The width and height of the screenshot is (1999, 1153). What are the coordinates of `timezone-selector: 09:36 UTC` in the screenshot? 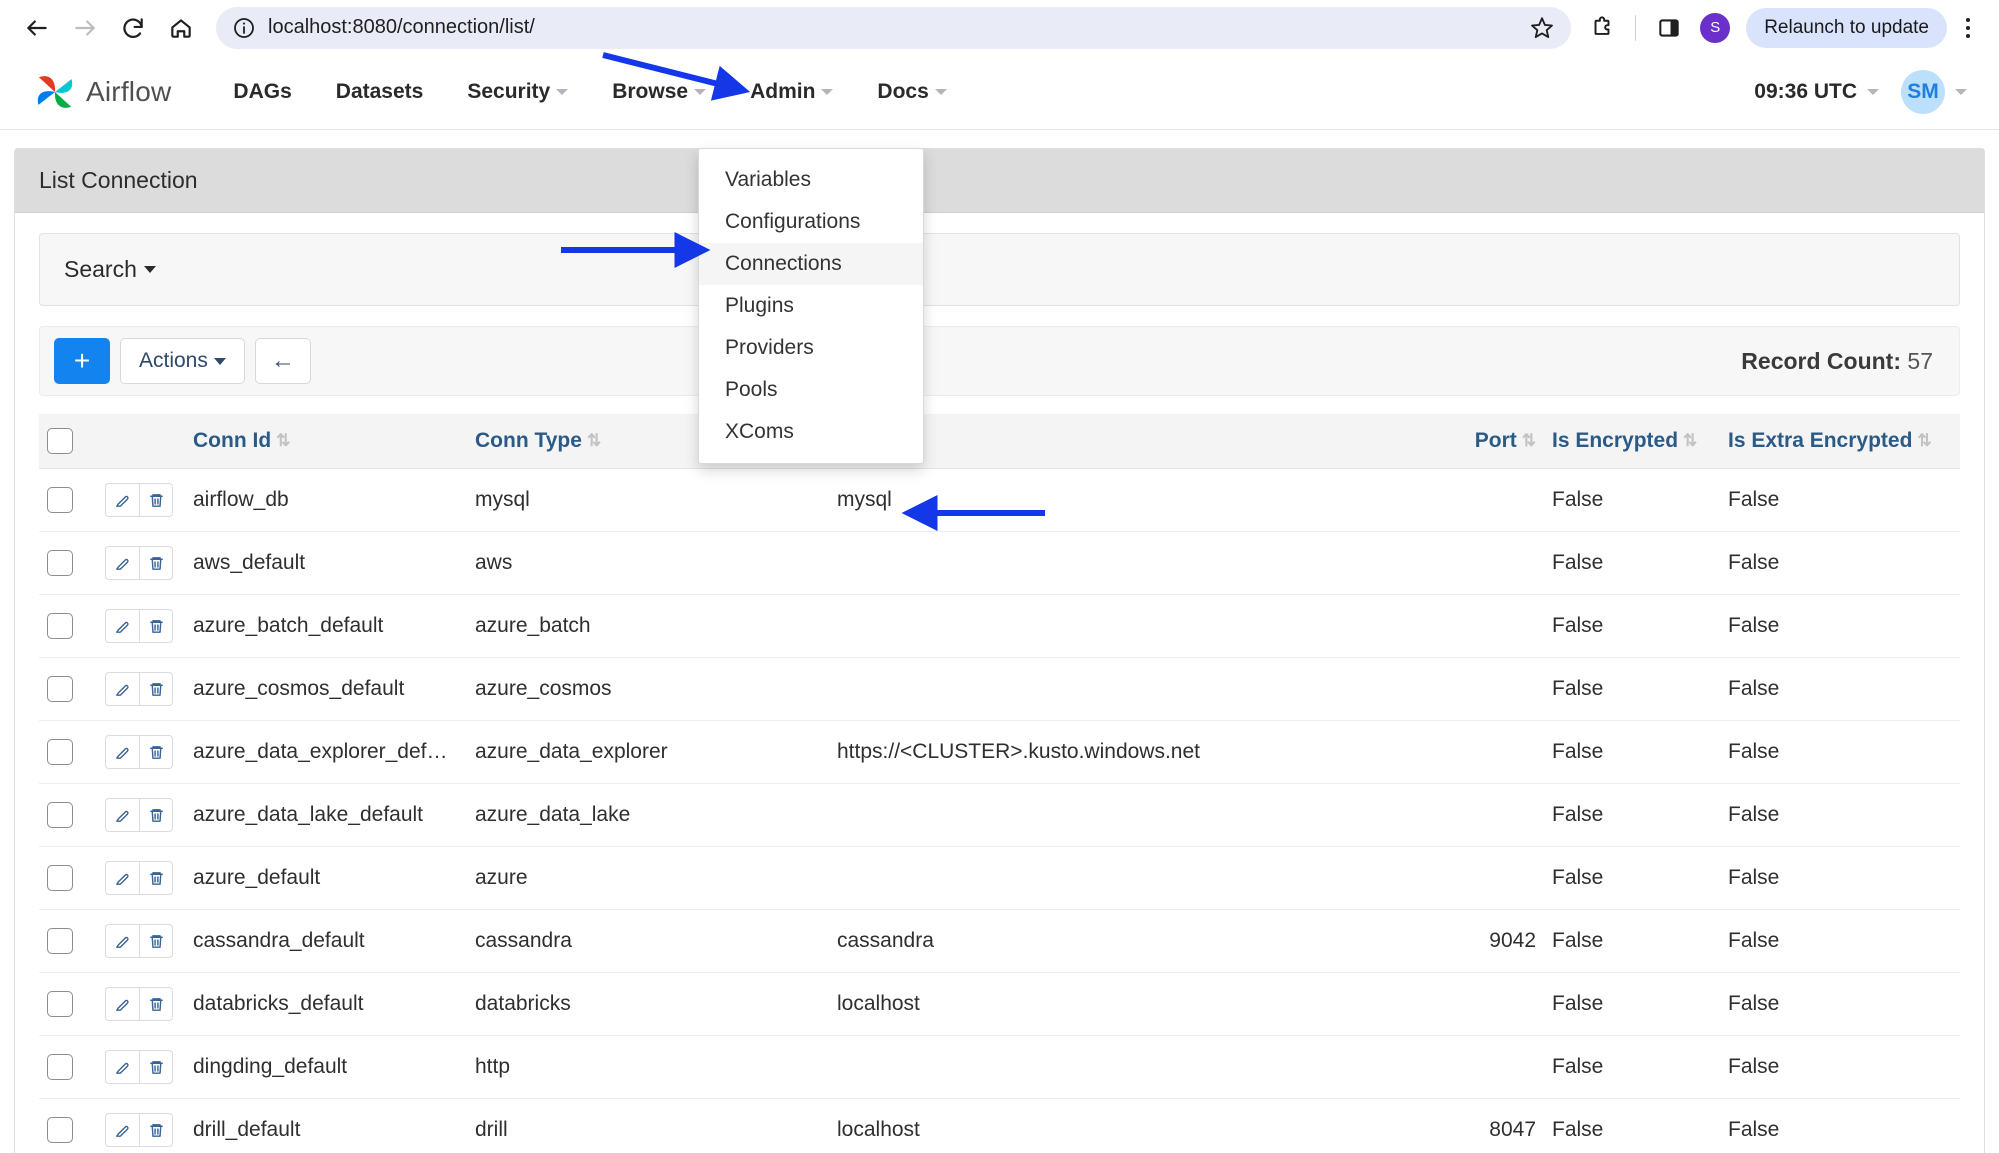 It's located at (1816, 92).